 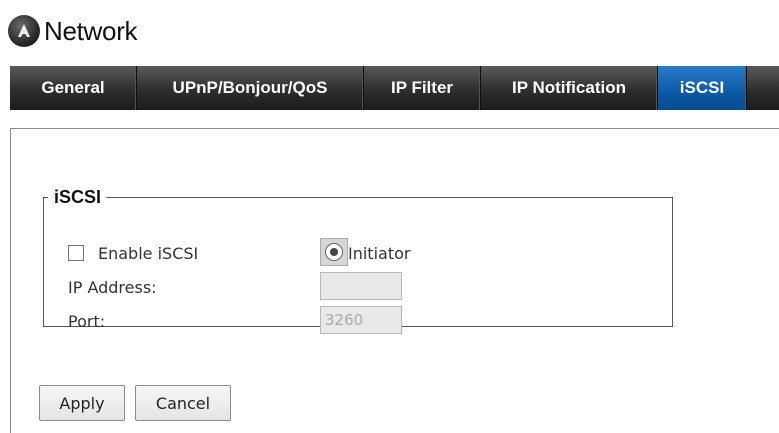 What do you see at coordinates (361, 286) in the screenshot?
I see `ip-address-field` at bounding box center [361, 286].